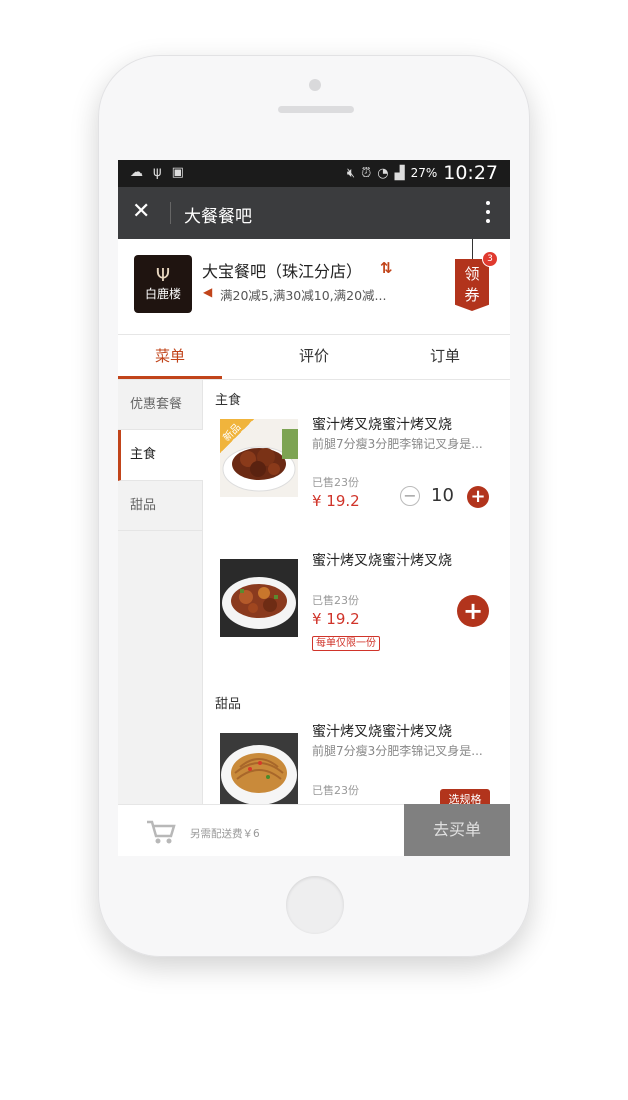 Image resolution: width=628 pixels, height=1100 pixels. Describe the element at coordinates (282, 270) in the screenshot. I see `shop-name: 大宝餐吧（珠江分店）` at that location.